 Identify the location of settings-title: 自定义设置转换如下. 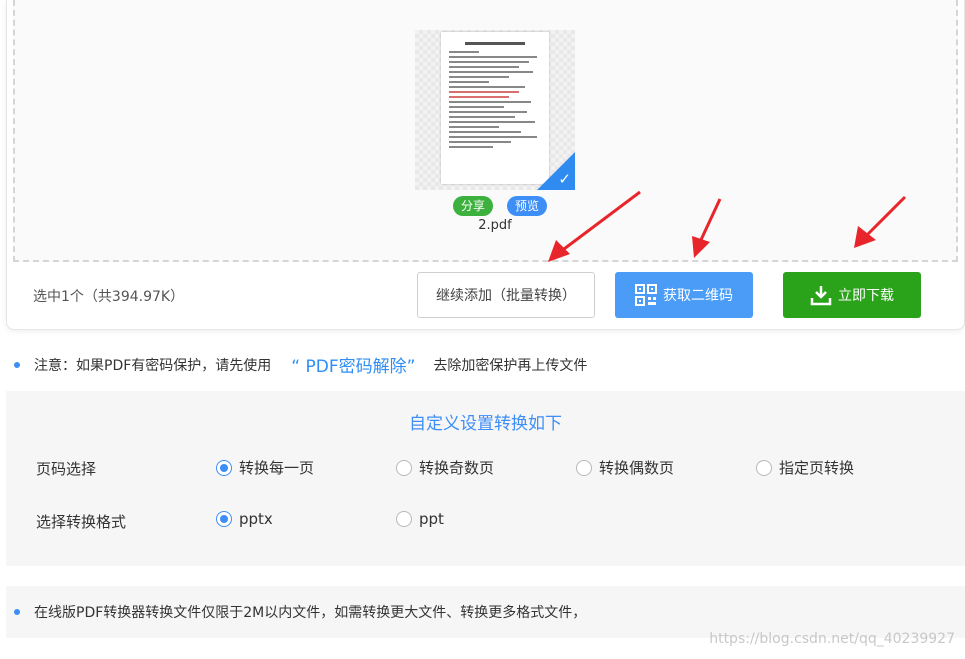
(485, 424).